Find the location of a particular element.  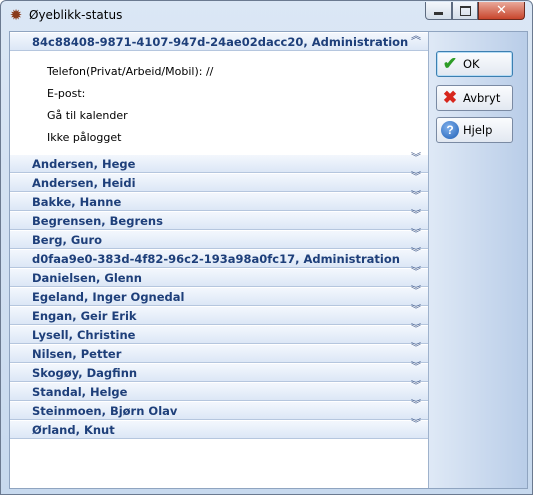

group-title: Andersen, Heidi is located at coordinates (84, 183).